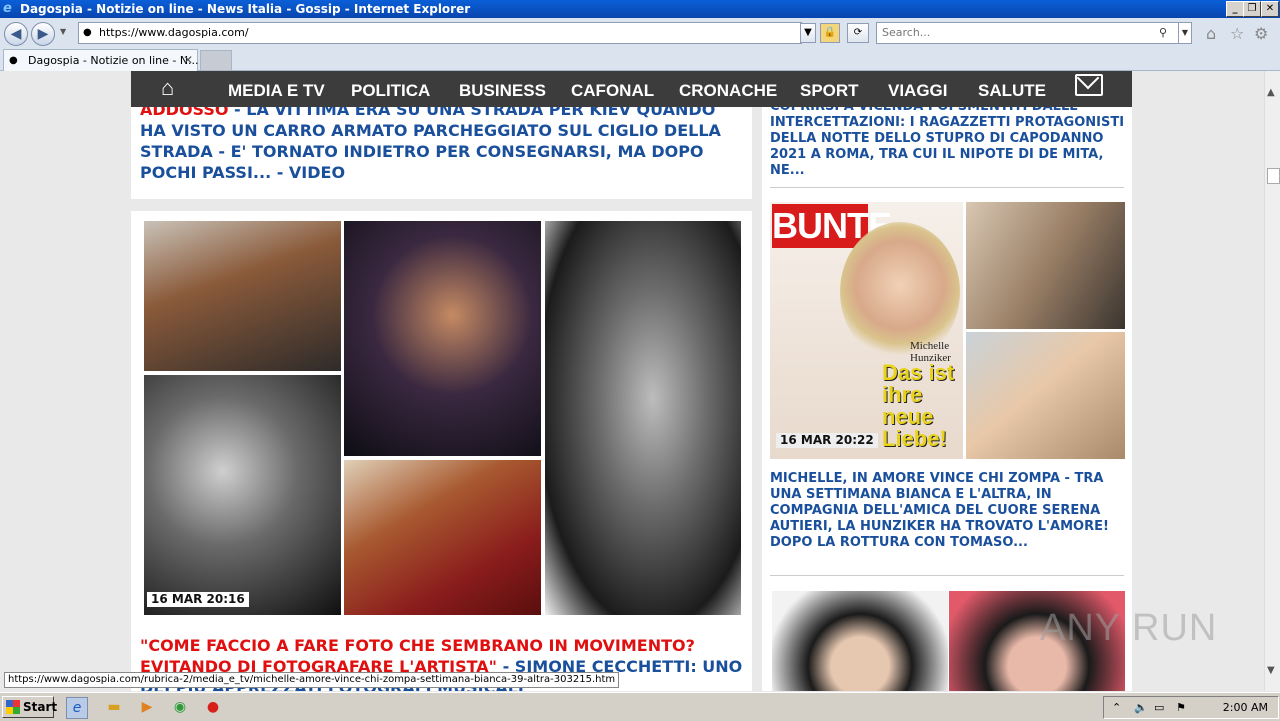 The height and width of the screenshot is (721, 1280). I want to click on tab-favicon-icon: ●, so click(13, 60).